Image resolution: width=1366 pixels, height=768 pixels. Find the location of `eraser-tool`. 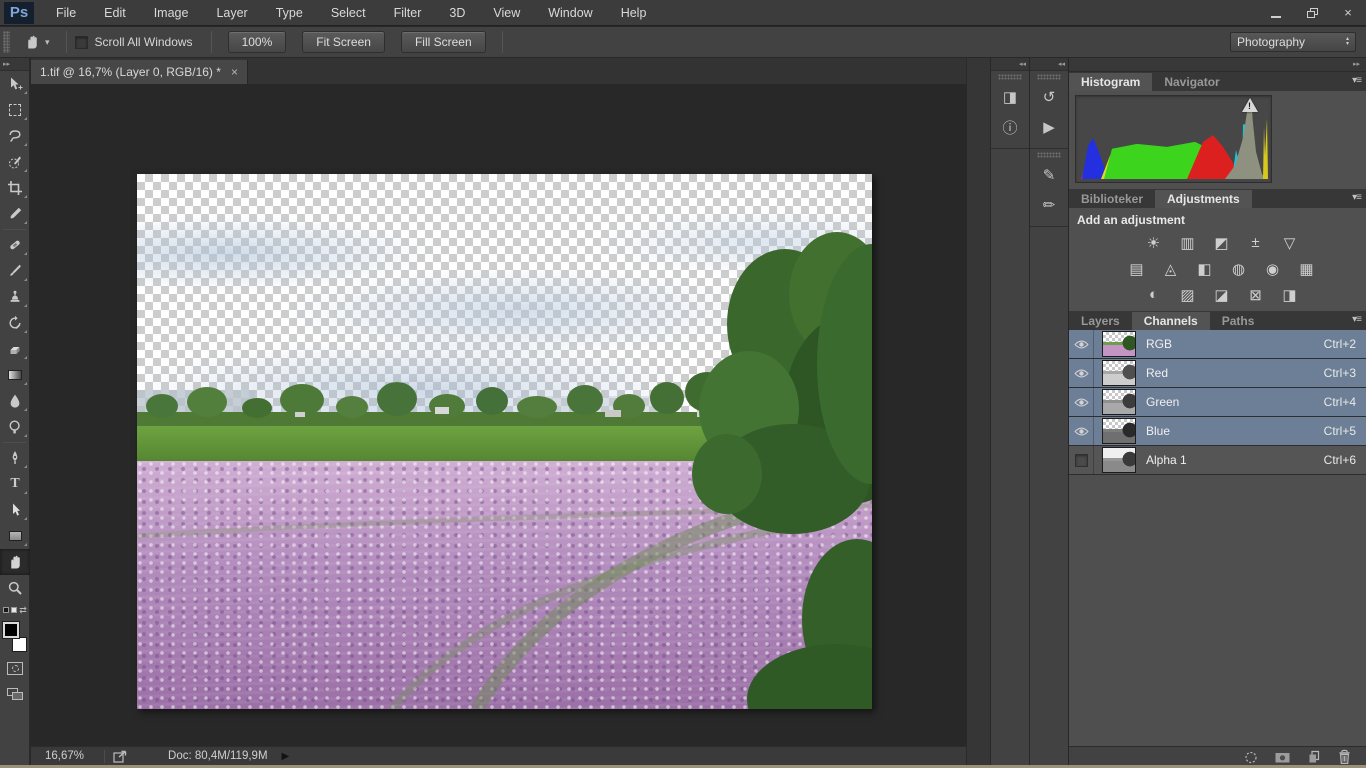

eraser-tool is located at coordinates (15, 349).